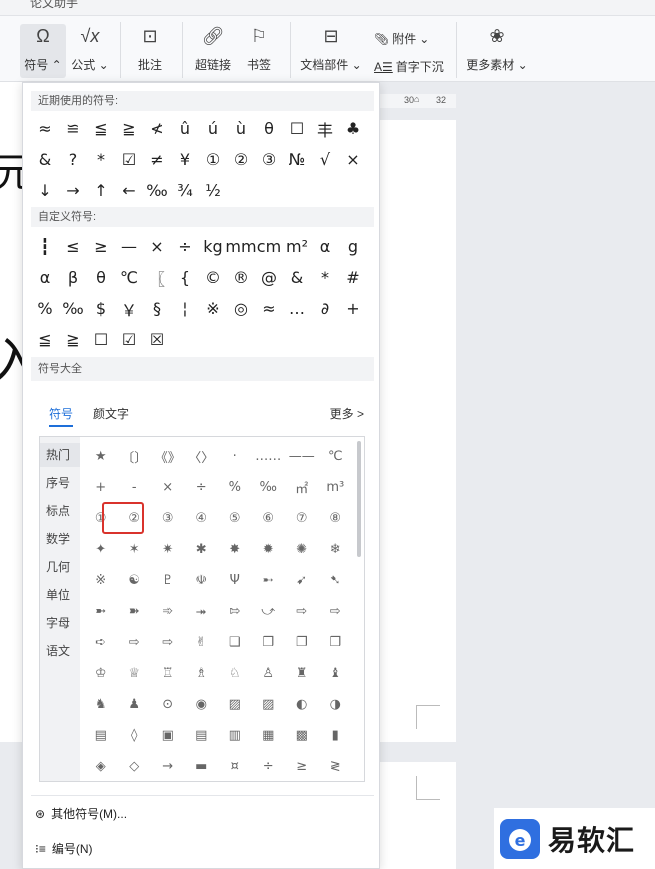 The image size is (655, 869). Describe the element at coordinates (60, 567) in the screenshot. I see `category-item: 几何` at that location.